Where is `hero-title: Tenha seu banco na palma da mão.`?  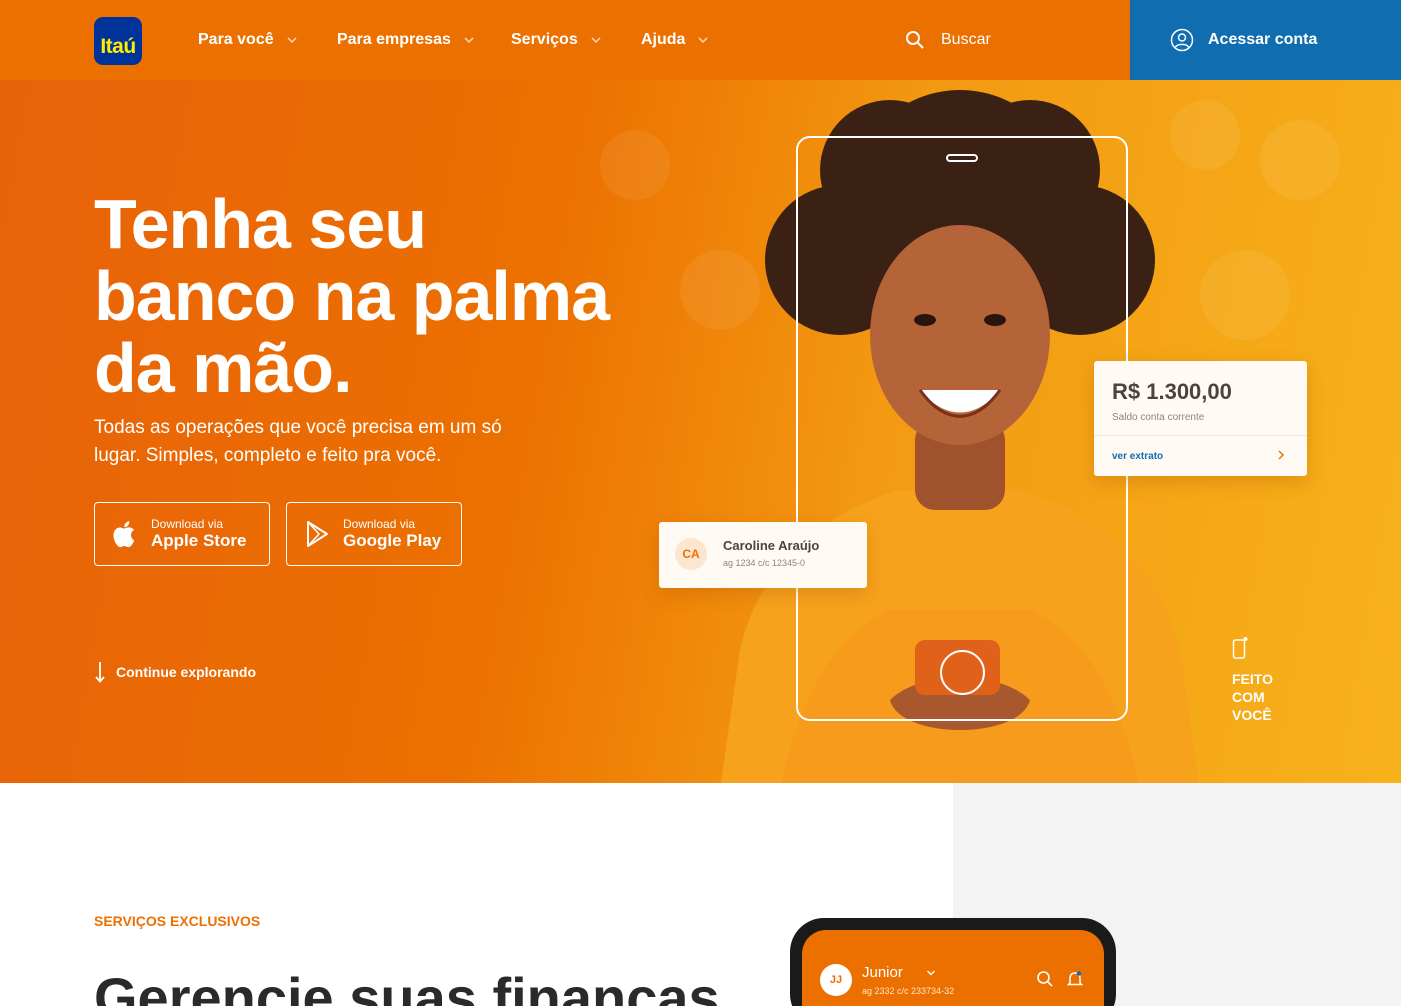 hero-title: Tenha seu banco na palma da mão. is located at coordinates (352, 296).